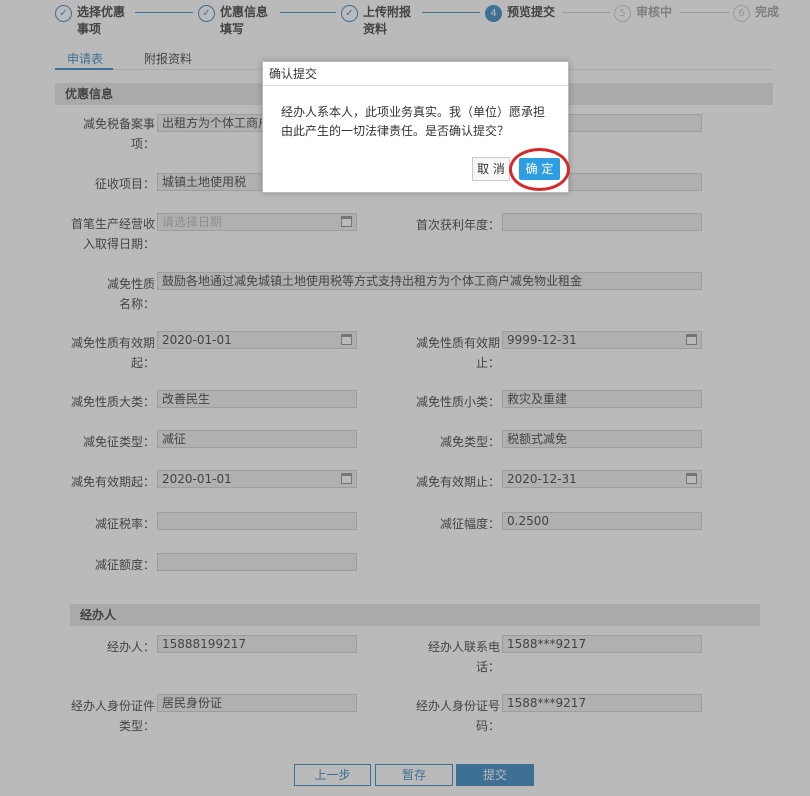 The image size is (810, 796). I want to click on confirm-button: 确 定, so click(539, 169).